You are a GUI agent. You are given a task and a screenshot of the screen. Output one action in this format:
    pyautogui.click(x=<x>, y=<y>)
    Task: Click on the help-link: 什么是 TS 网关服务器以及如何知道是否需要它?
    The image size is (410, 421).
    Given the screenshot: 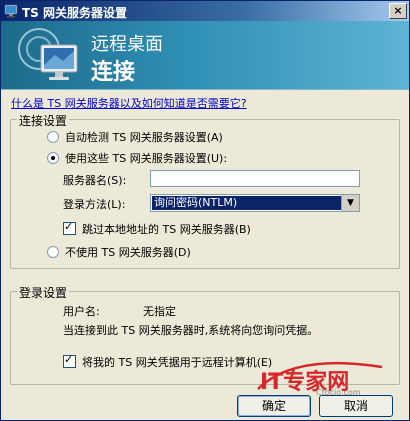 What is the action you would take?
    pyautogui.click(x=129, y=103)
    